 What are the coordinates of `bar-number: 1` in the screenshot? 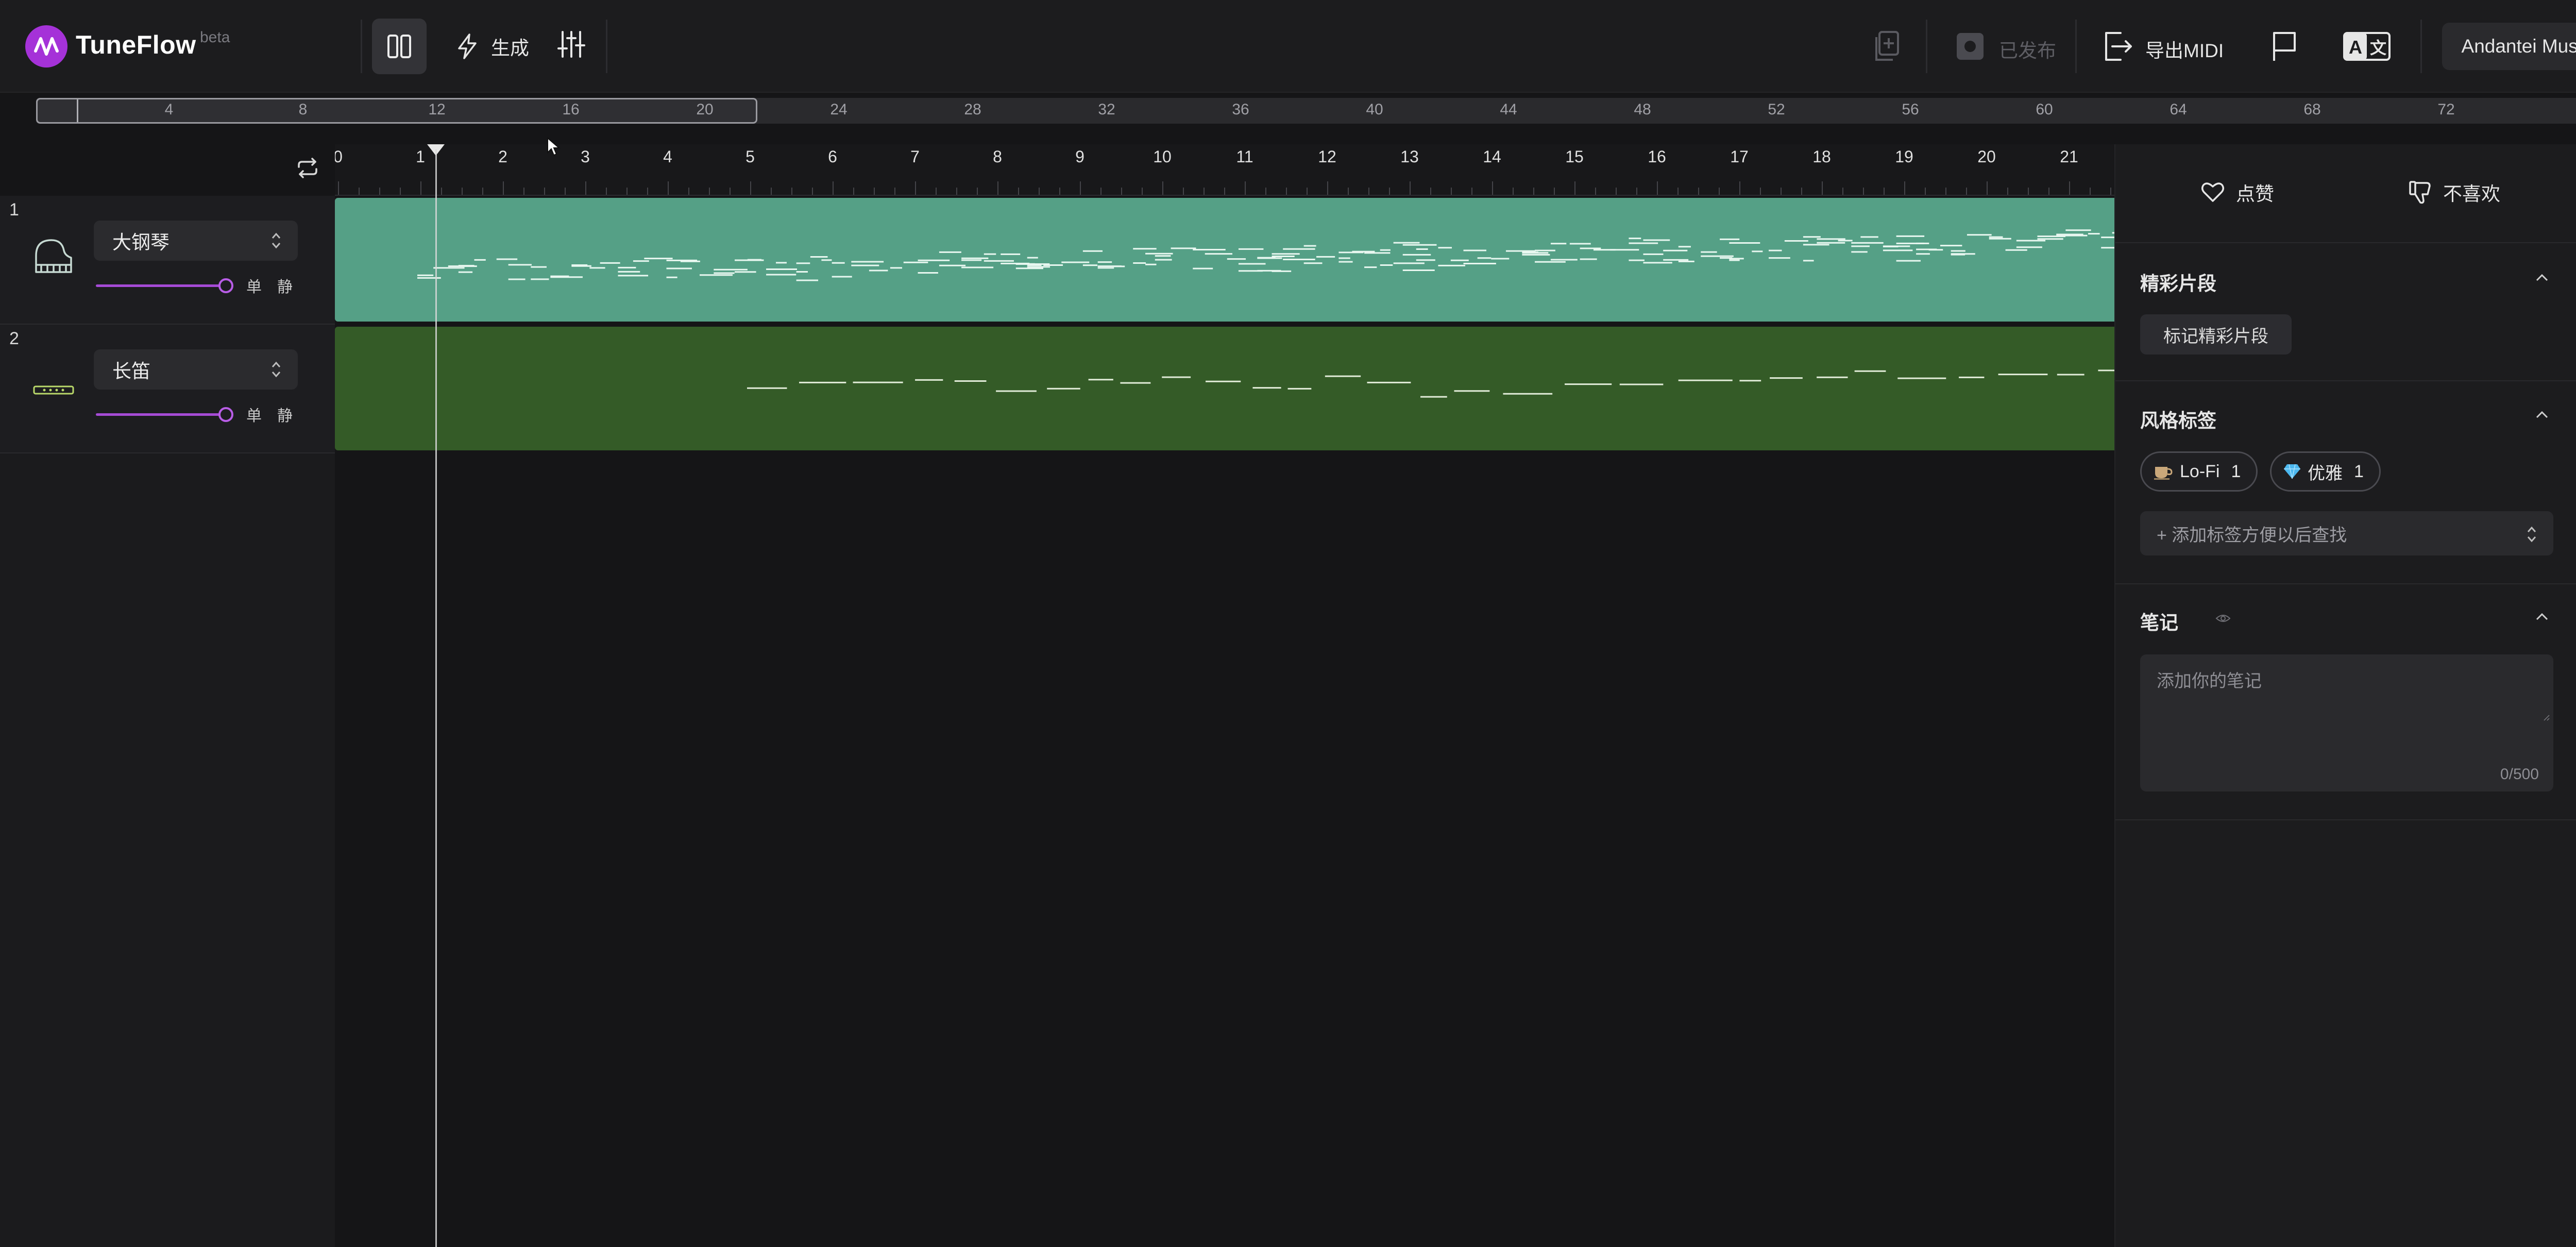 It's located at (420, 156).